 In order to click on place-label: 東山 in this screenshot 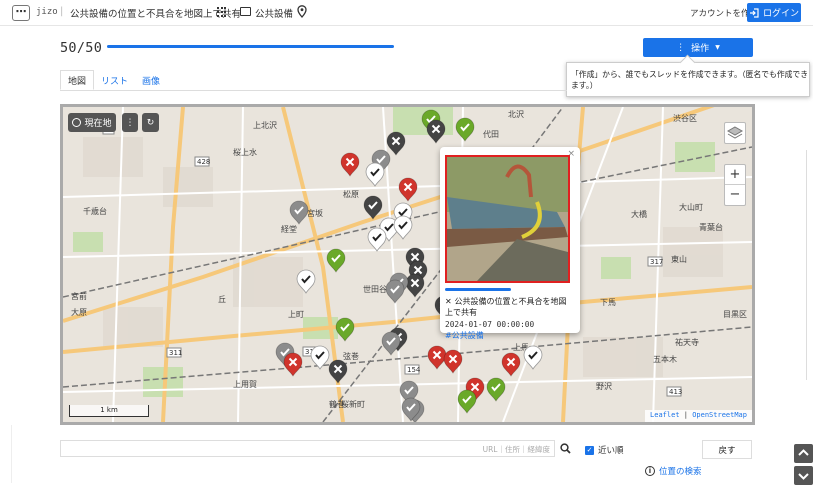, I will do `click(679, 259)`.